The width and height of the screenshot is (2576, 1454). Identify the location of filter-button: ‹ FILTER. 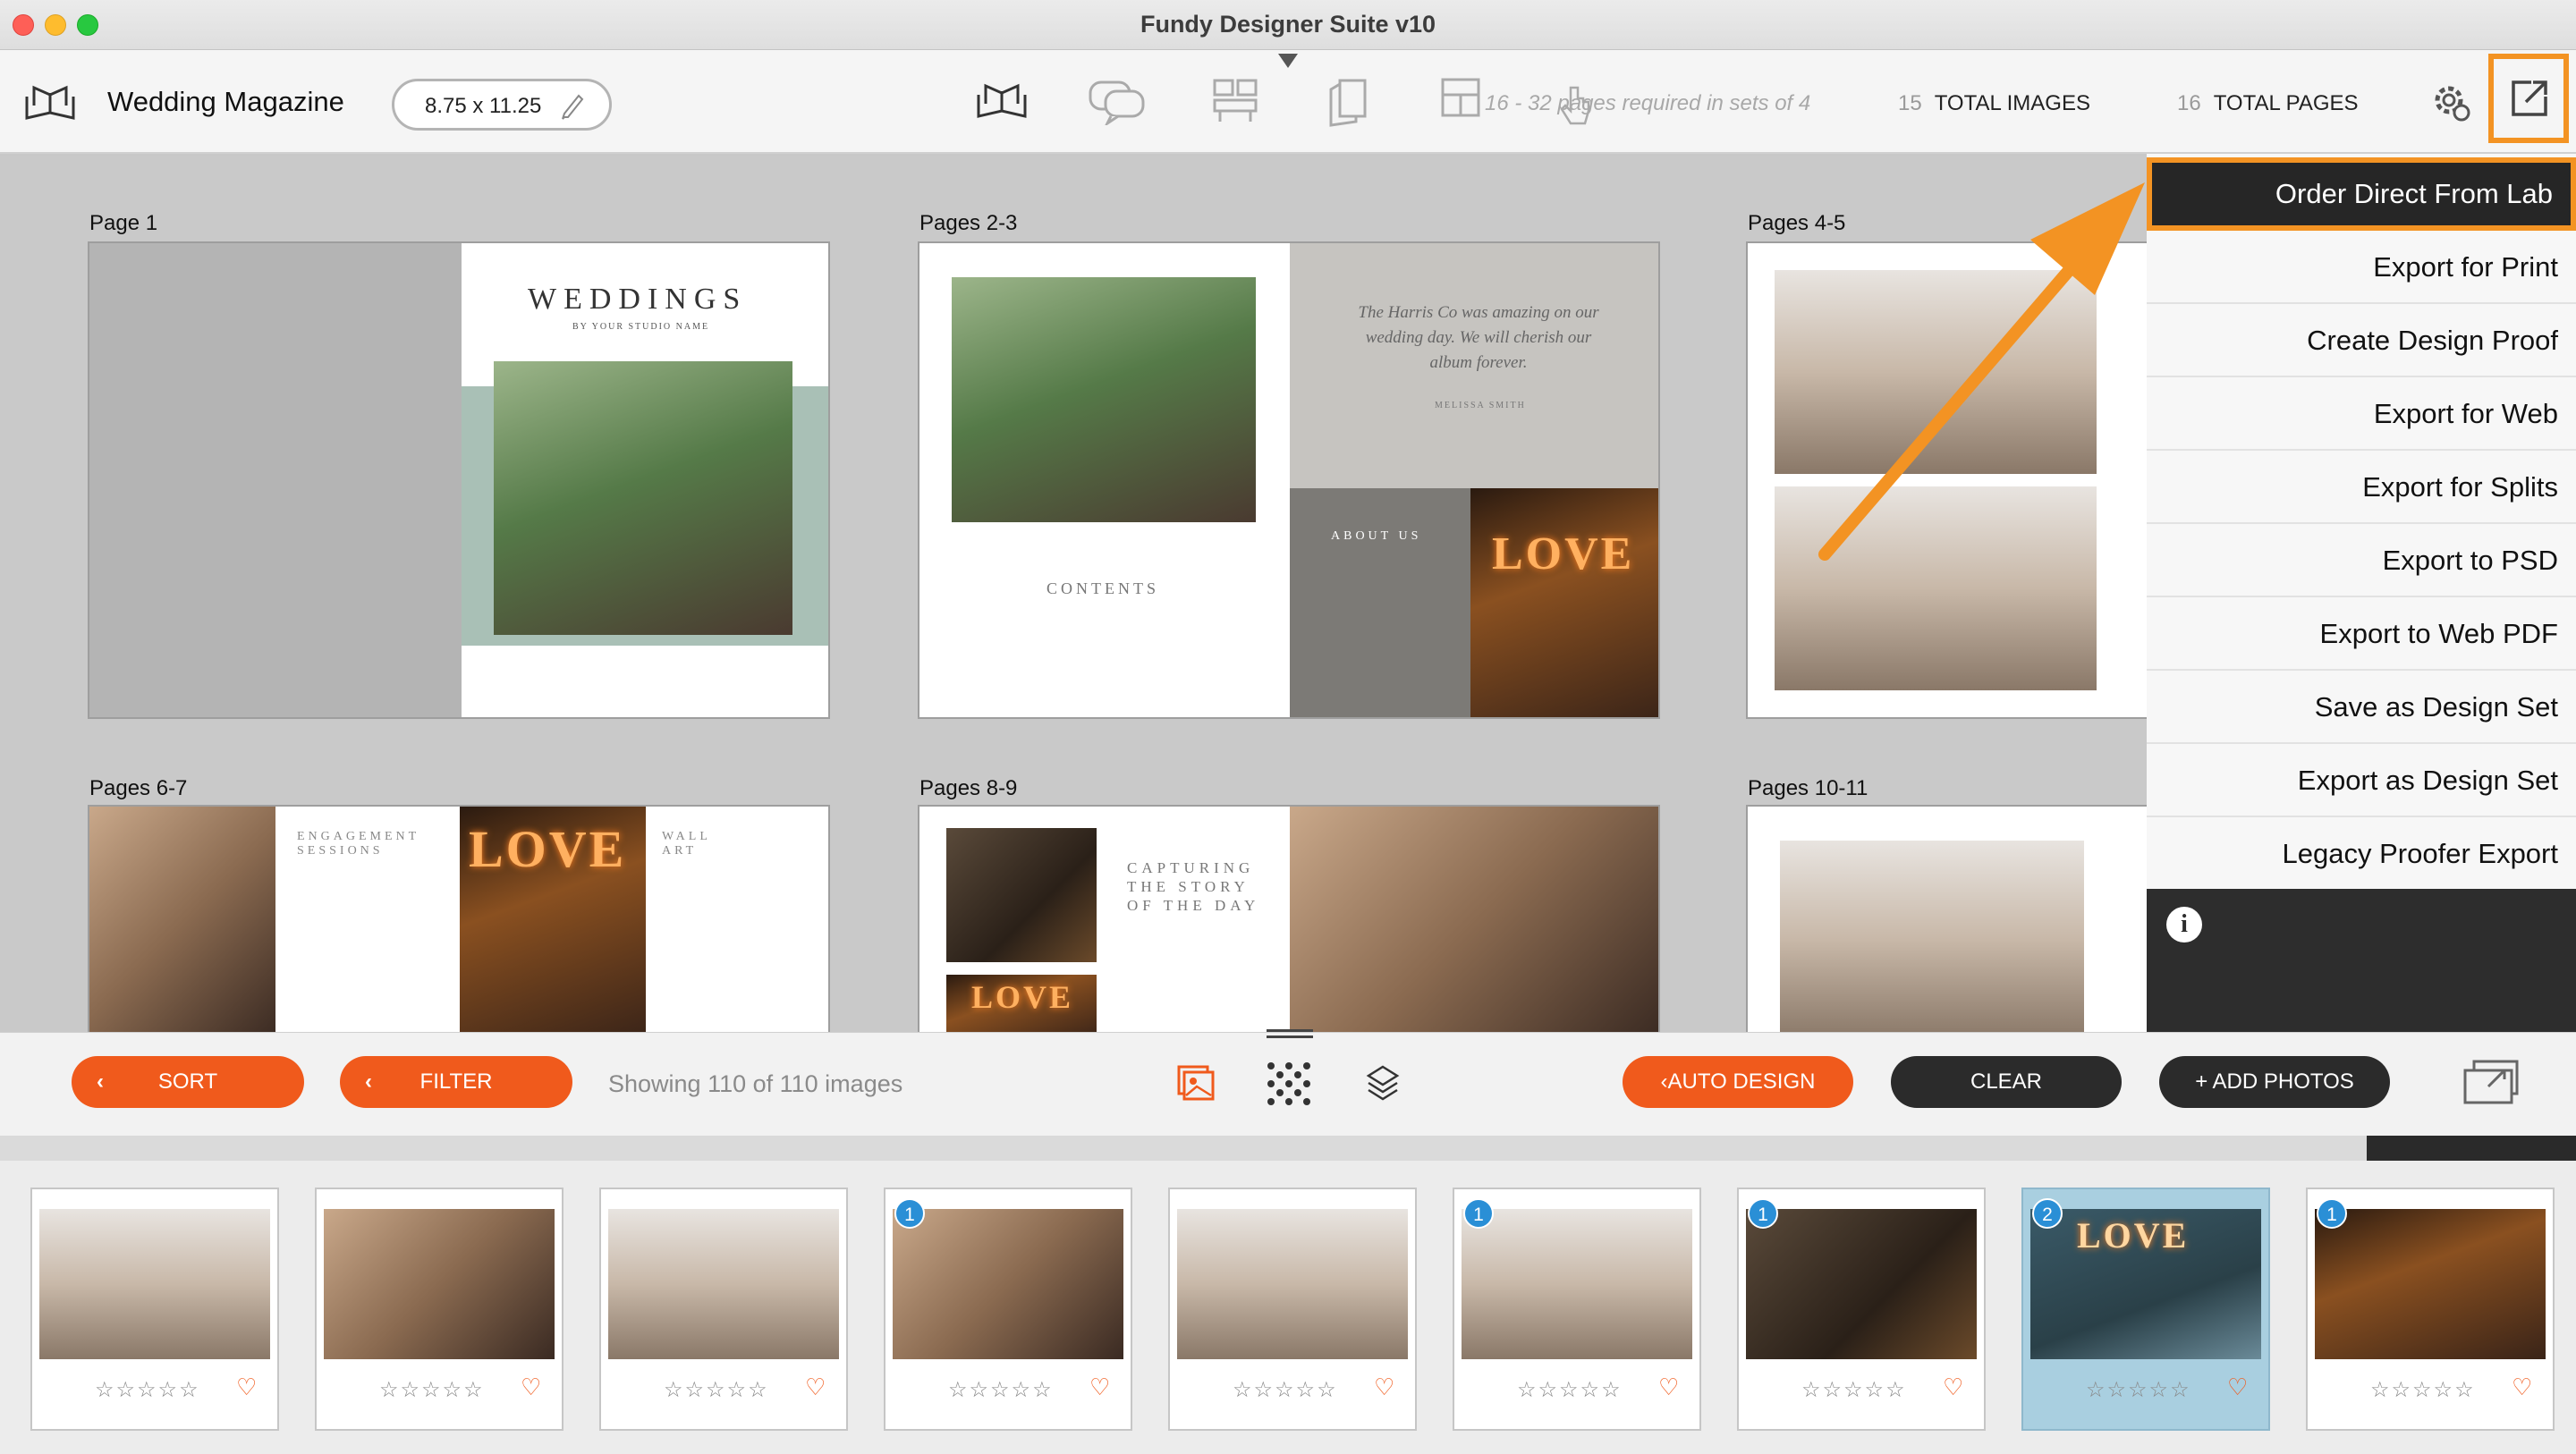
(456, 1082).